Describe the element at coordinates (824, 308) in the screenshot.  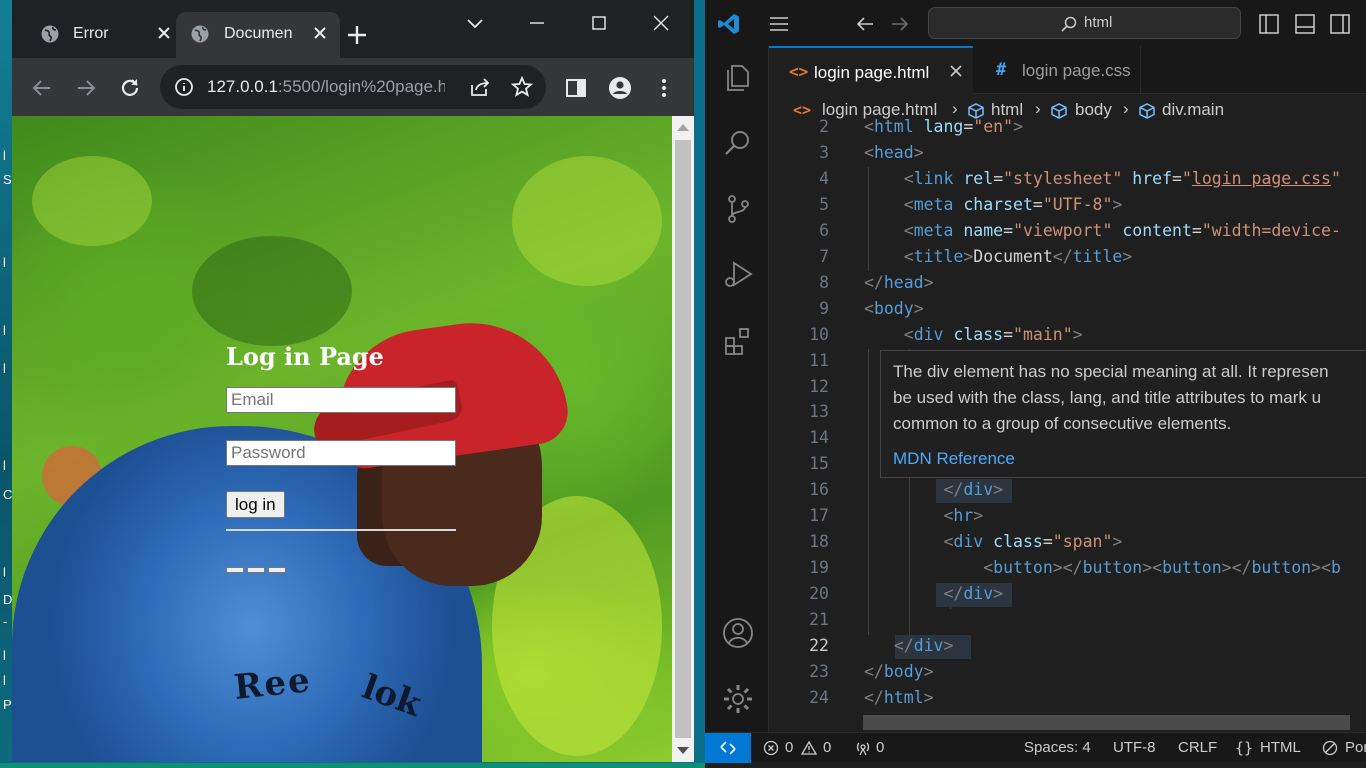
I see `line-number: 9` at that location.